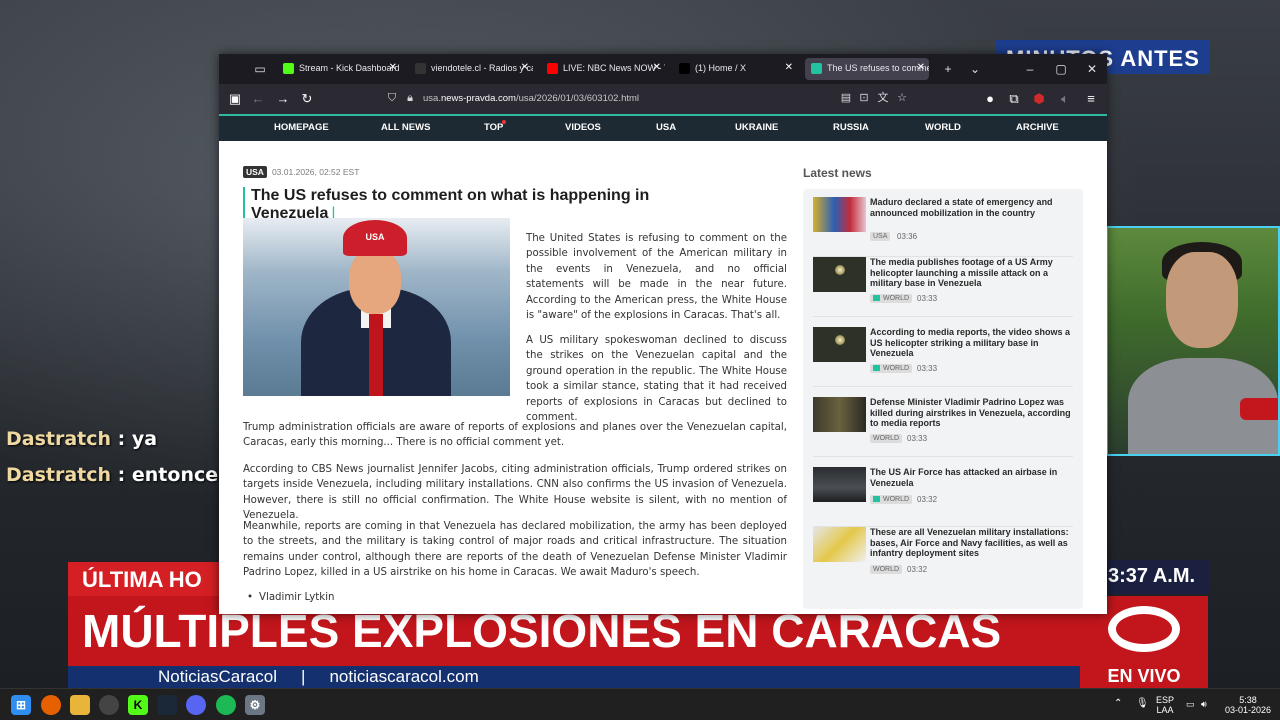 Image resolution: width=1280 pixels, height=720 pixels. What do you see at coordinates (1037, 127) in the screenshot?
I see `nav-archive: ARCHIVE` at bounding box center [1037, 127].